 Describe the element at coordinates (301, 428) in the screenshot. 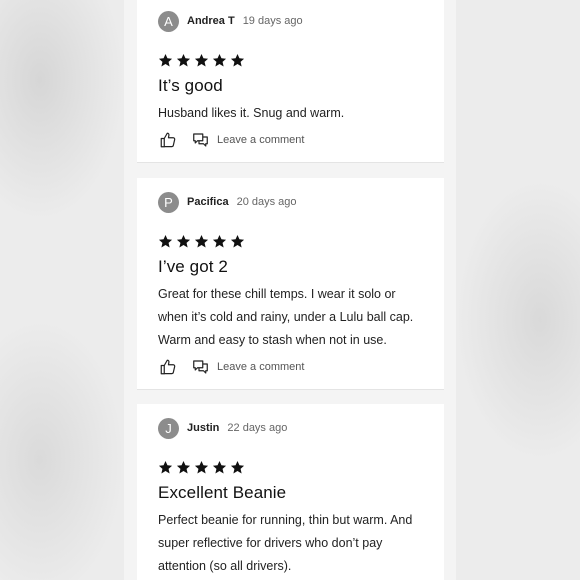

I see `review-author-row: J Justin 22 days ago` at that location.